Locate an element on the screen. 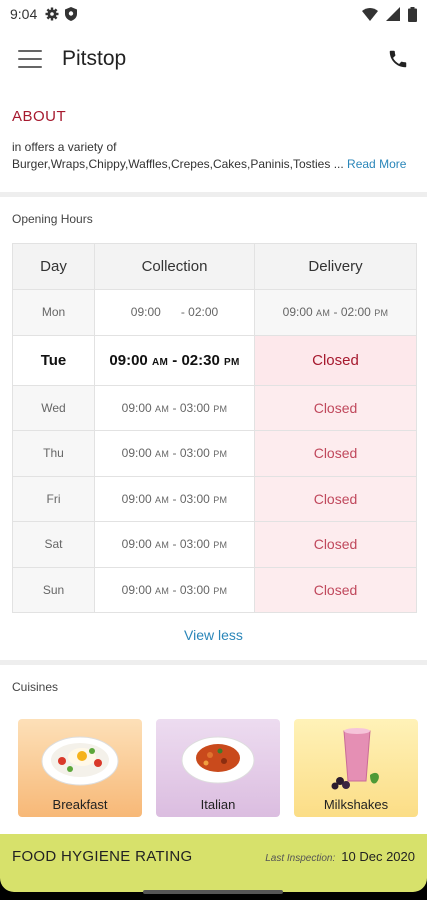 This screenshot has height=900, width=427. cuisines-list: Breakfast Italian Milkshakes is located at coordinates (218, 768).